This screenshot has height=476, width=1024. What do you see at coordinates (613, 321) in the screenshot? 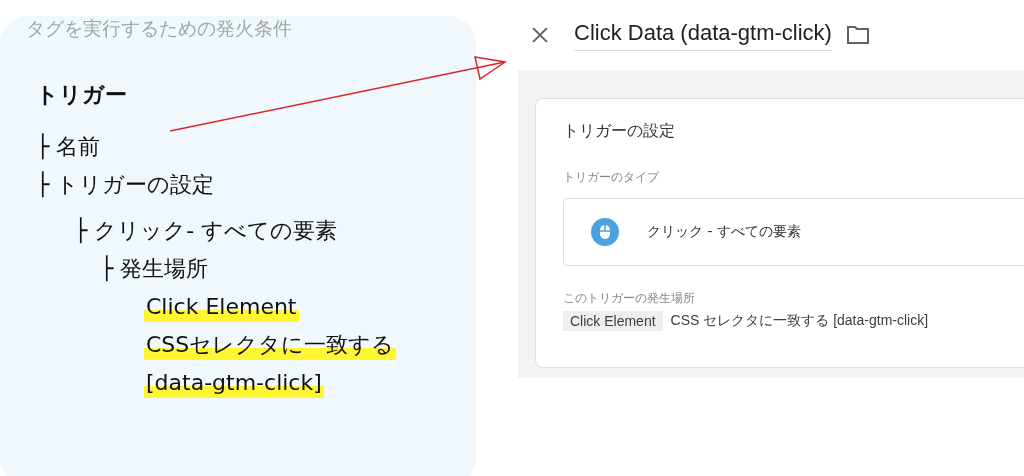
I see `variable-chip: Click Element` at bounding box center [613, 321].